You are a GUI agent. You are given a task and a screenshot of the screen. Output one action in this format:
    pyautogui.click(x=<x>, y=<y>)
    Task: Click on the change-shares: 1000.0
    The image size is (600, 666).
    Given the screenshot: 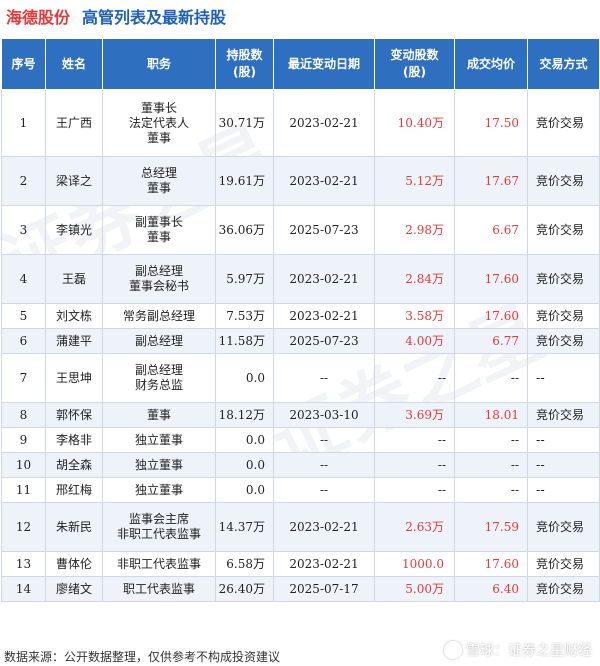 What is the action you would take?
    pyautogui.click(x=414, y=564)
    